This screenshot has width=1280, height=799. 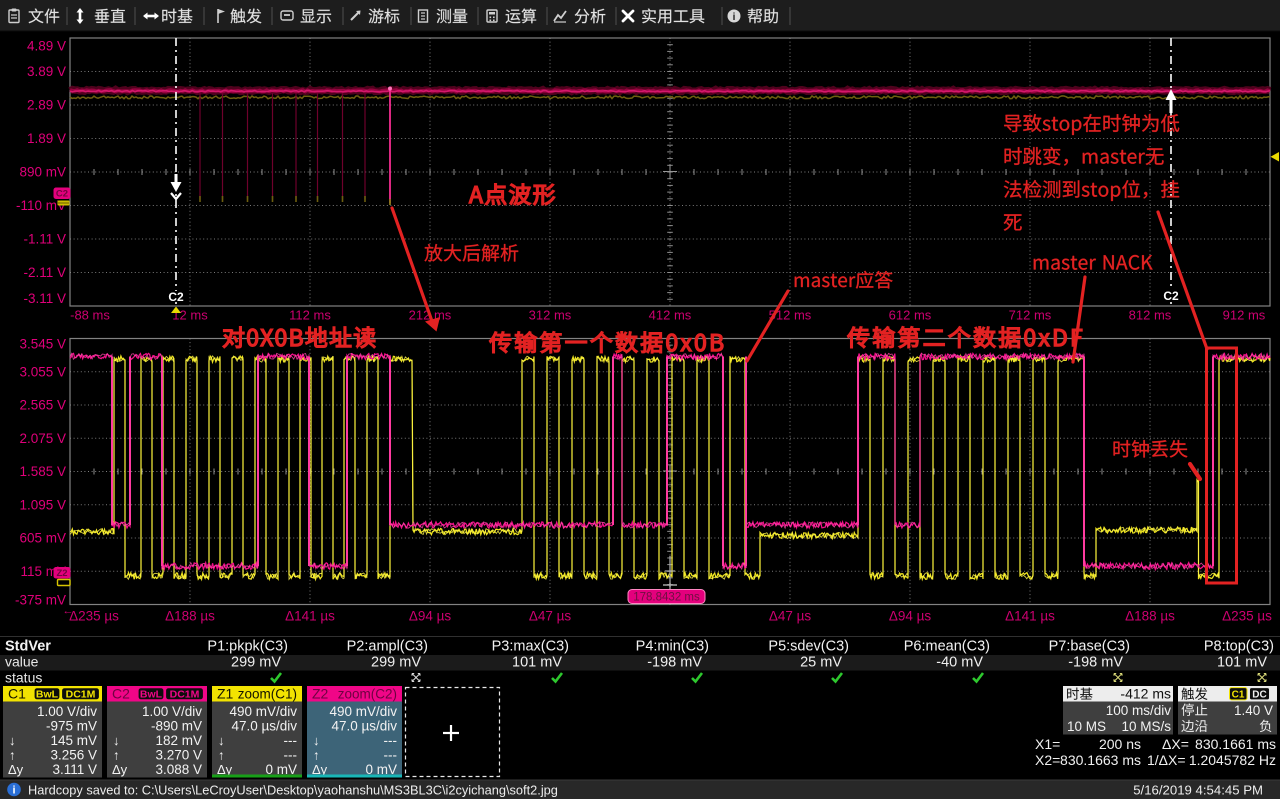 I want to click on svg-text: 612 ms, so click(x=910, y=315).